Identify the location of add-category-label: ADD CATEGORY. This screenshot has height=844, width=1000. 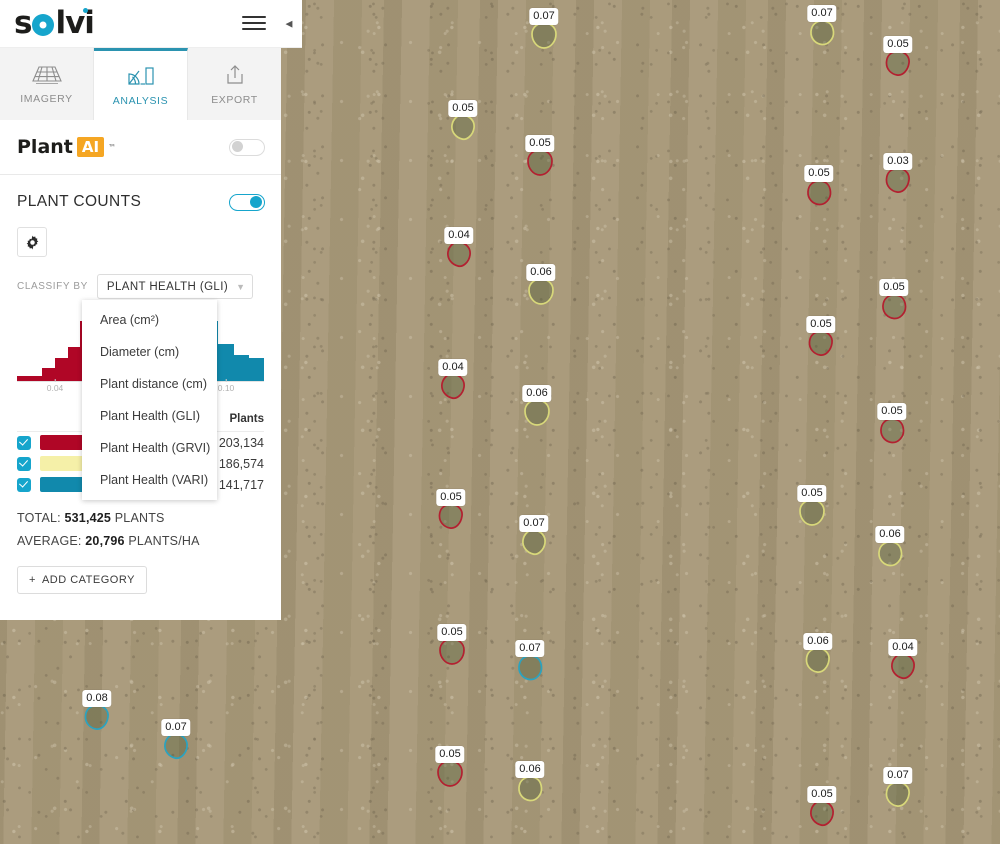
(88, 580).